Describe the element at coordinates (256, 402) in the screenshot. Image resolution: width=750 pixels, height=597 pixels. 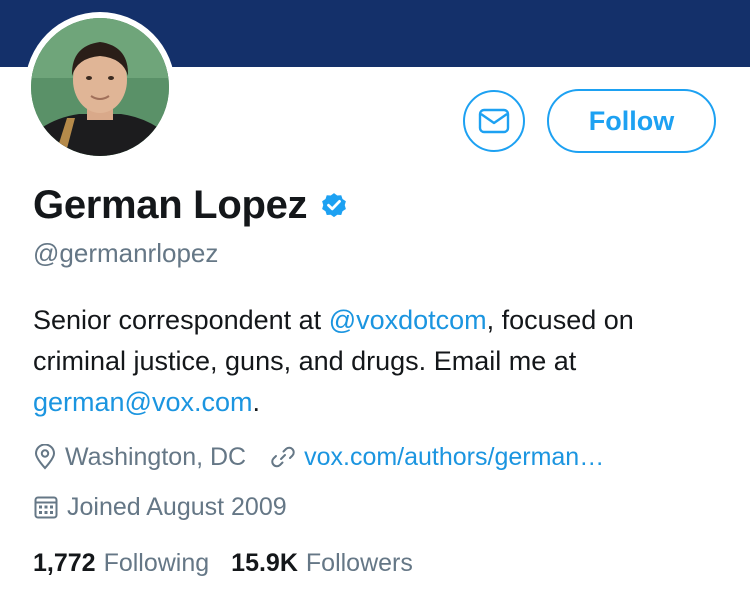
I see `bio-text: .` at that location.